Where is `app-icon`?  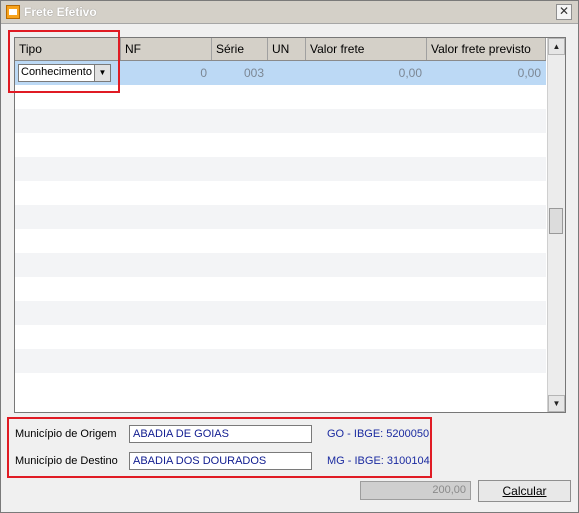
app-icon is located at coordinates (13, 12).